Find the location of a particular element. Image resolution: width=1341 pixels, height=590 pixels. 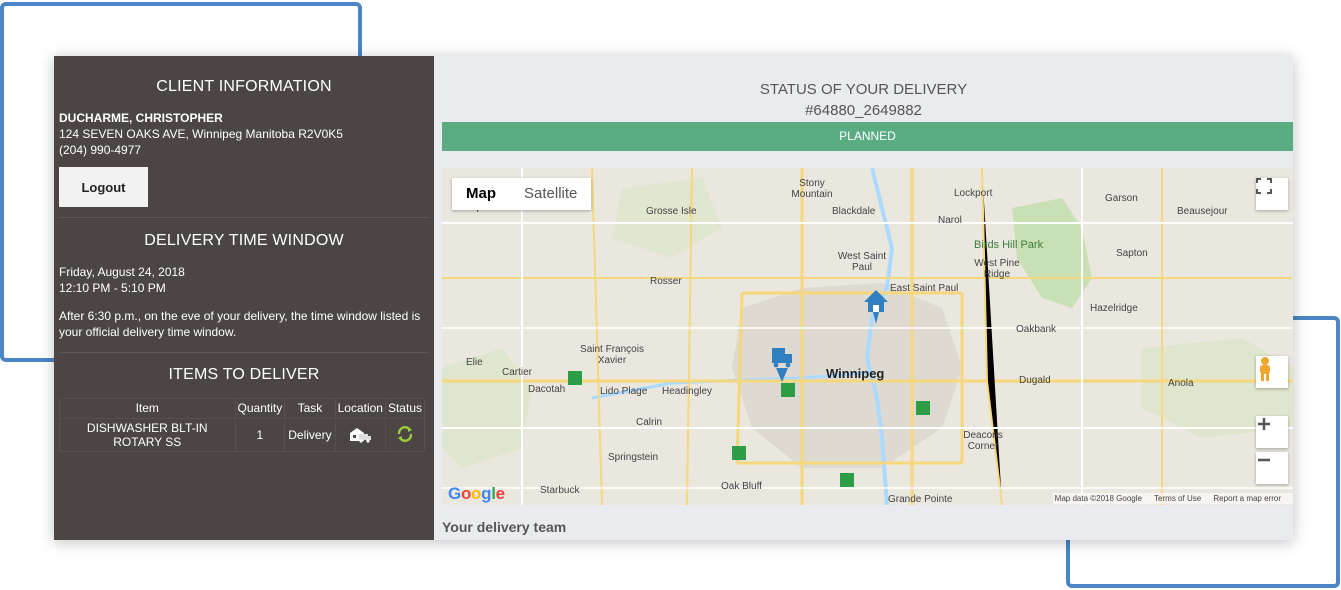

fullscreen-button is located at coordinates (1272, 194).